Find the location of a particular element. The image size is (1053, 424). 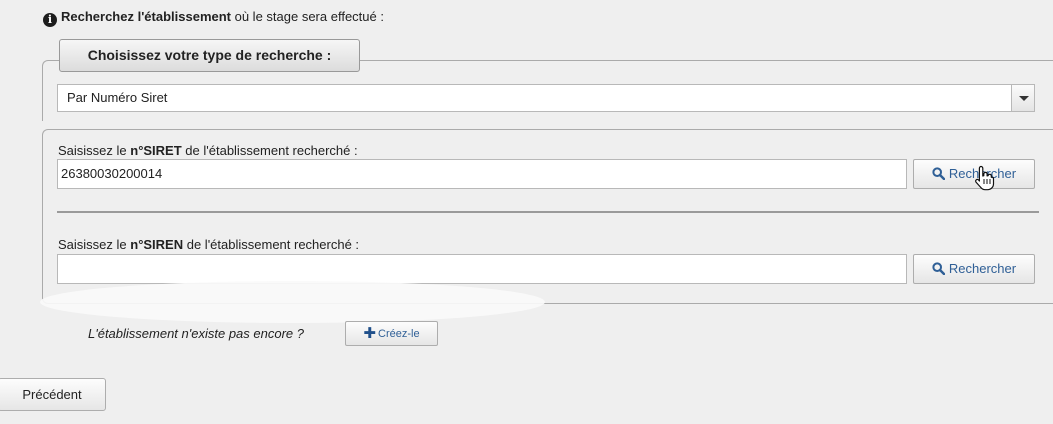

siret-label-bold: n°SIRET is located at coordinates (156, 150).